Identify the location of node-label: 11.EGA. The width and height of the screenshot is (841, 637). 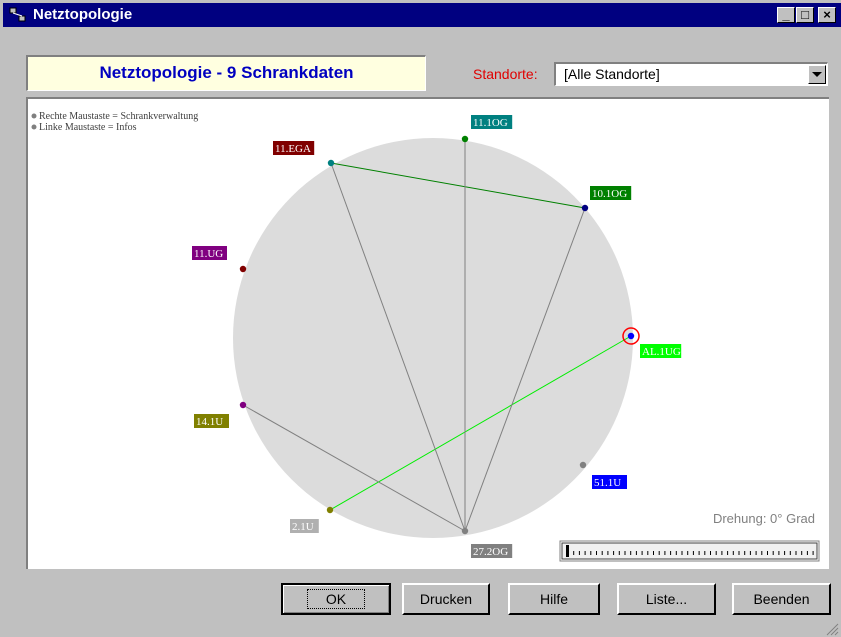
(293, 149).